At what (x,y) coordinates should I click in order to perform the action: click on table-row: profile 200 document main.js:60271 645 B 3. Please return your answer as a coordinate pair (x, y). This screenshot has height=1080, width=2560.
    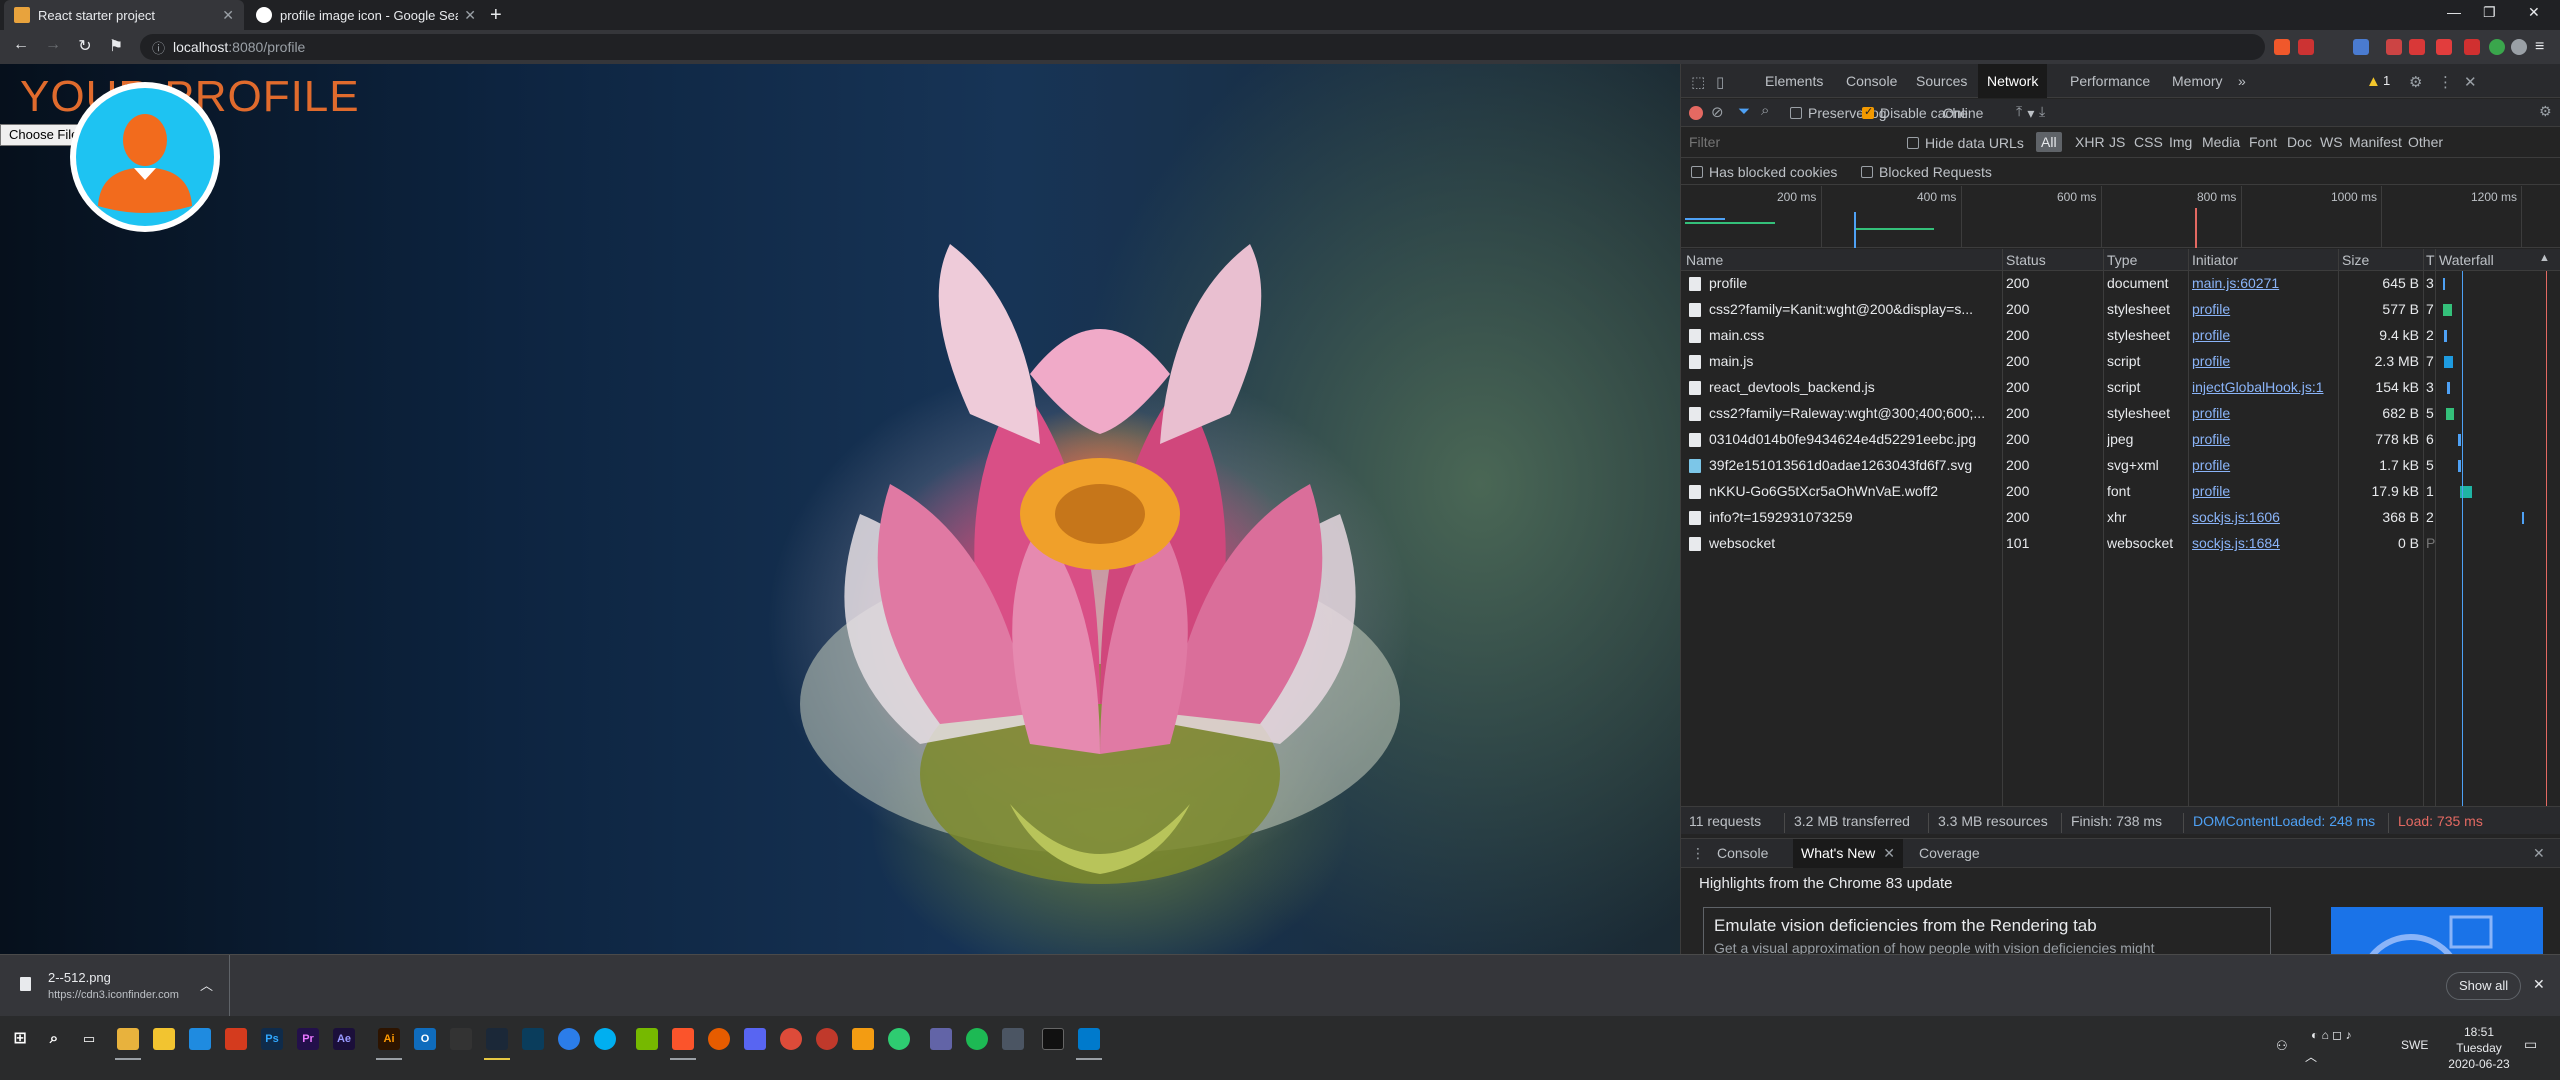
    Looking at the image, I should click on (2120, 284).